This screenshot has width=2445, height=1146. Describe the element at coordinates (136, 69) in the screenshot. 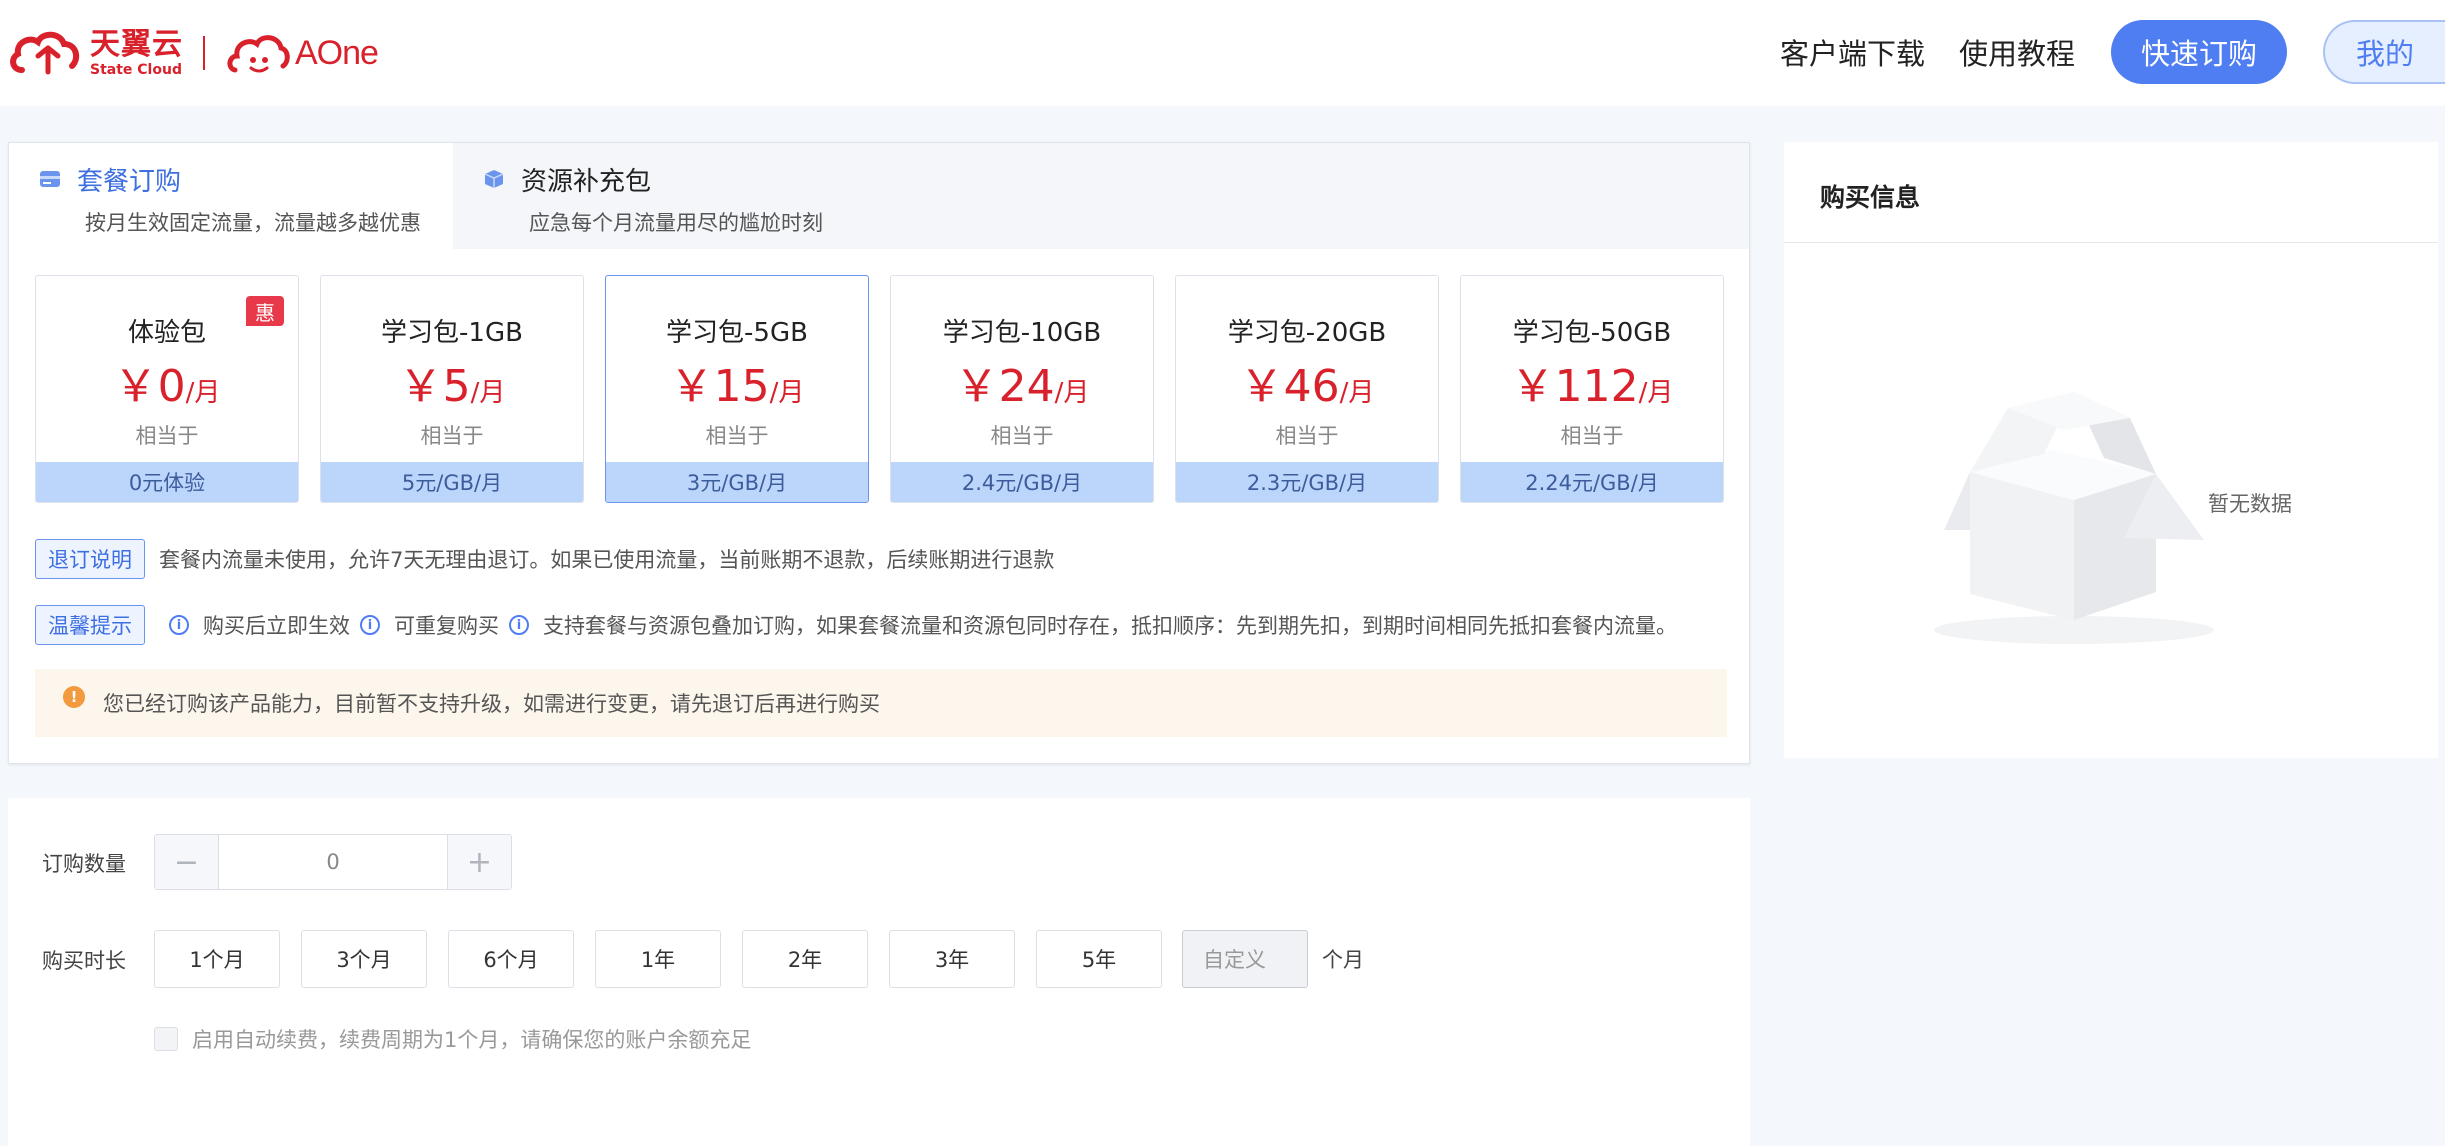

I see `logo-en: State Cloud` at that location.